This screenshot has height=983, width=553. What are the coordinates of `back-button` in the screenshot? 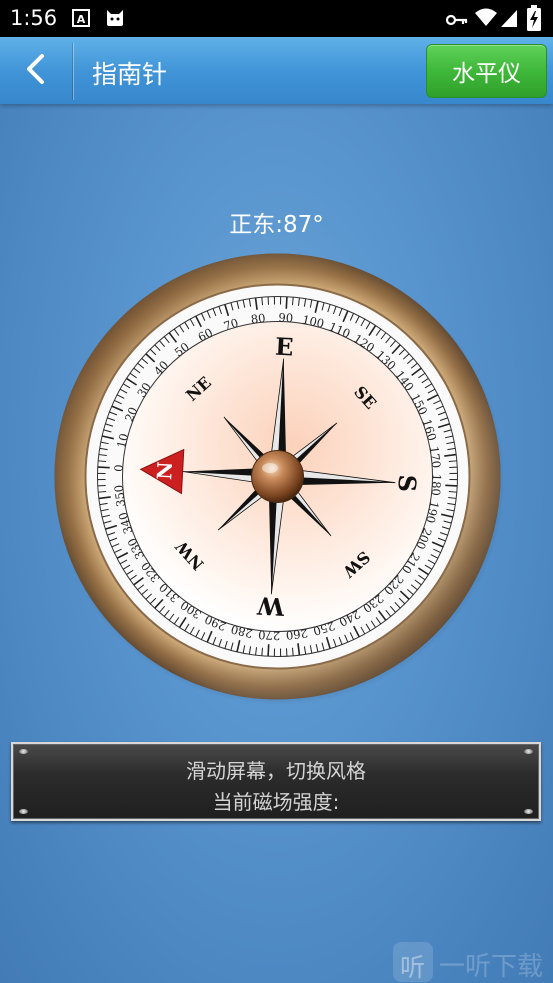 It's located at (36, 70).